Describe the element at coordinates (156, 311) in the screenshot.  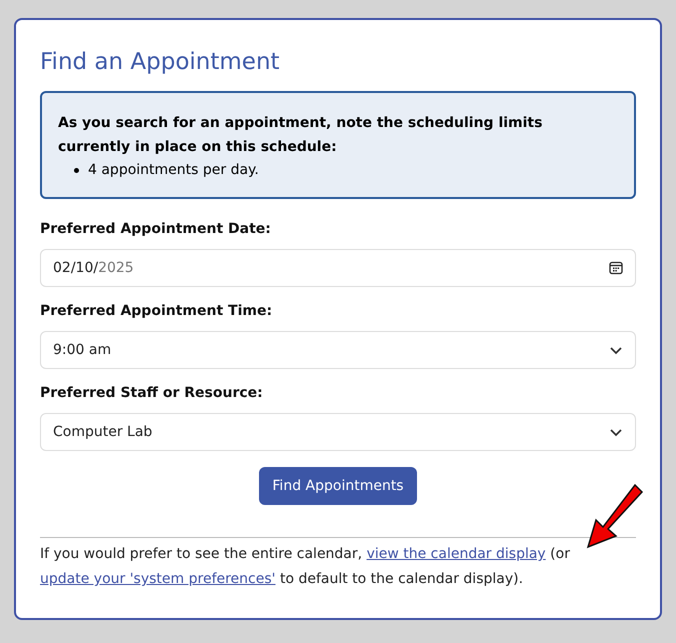
I see `field-label: Preferred Appointment Time:` at that location.